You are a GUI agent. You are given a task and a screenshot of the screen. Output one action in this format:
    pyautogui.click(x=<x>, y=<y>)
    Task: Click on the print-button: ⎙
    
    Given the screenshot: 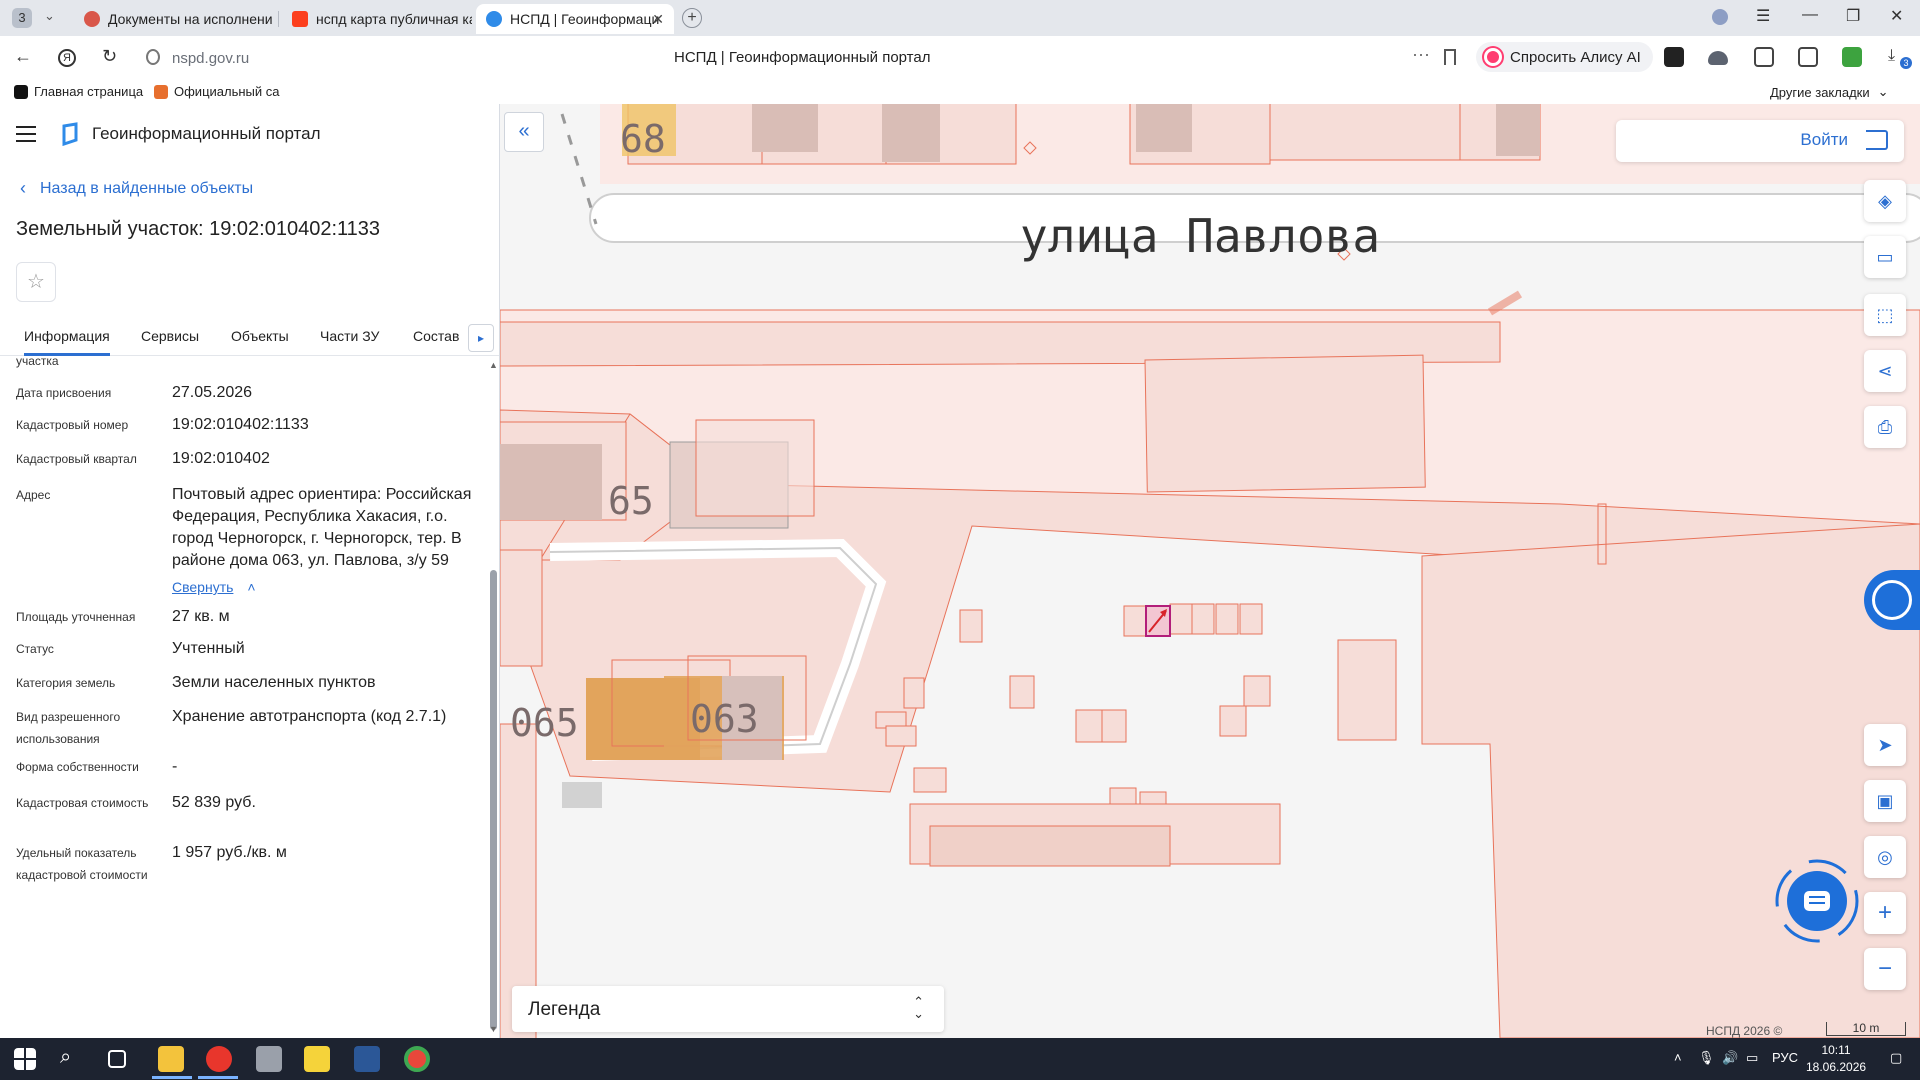 What is the action you would take?
    pyautogui.click(x=1885, y=427)
    